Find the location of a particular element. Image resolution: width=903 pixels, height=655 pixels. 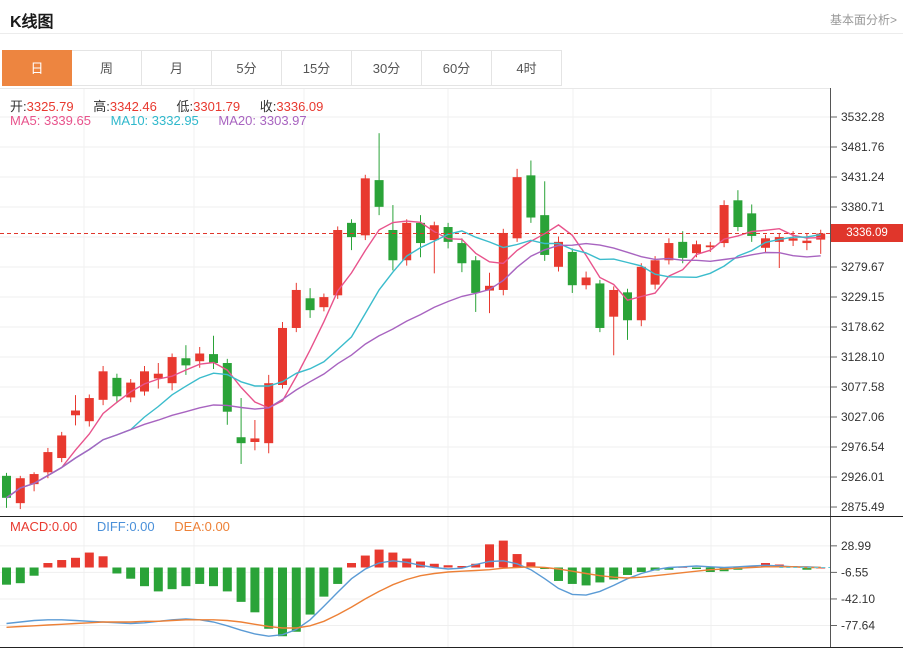

period-tabs: 日 周 月 5分 15分 30分 60分 4时 is located at coordinates (282, 68).